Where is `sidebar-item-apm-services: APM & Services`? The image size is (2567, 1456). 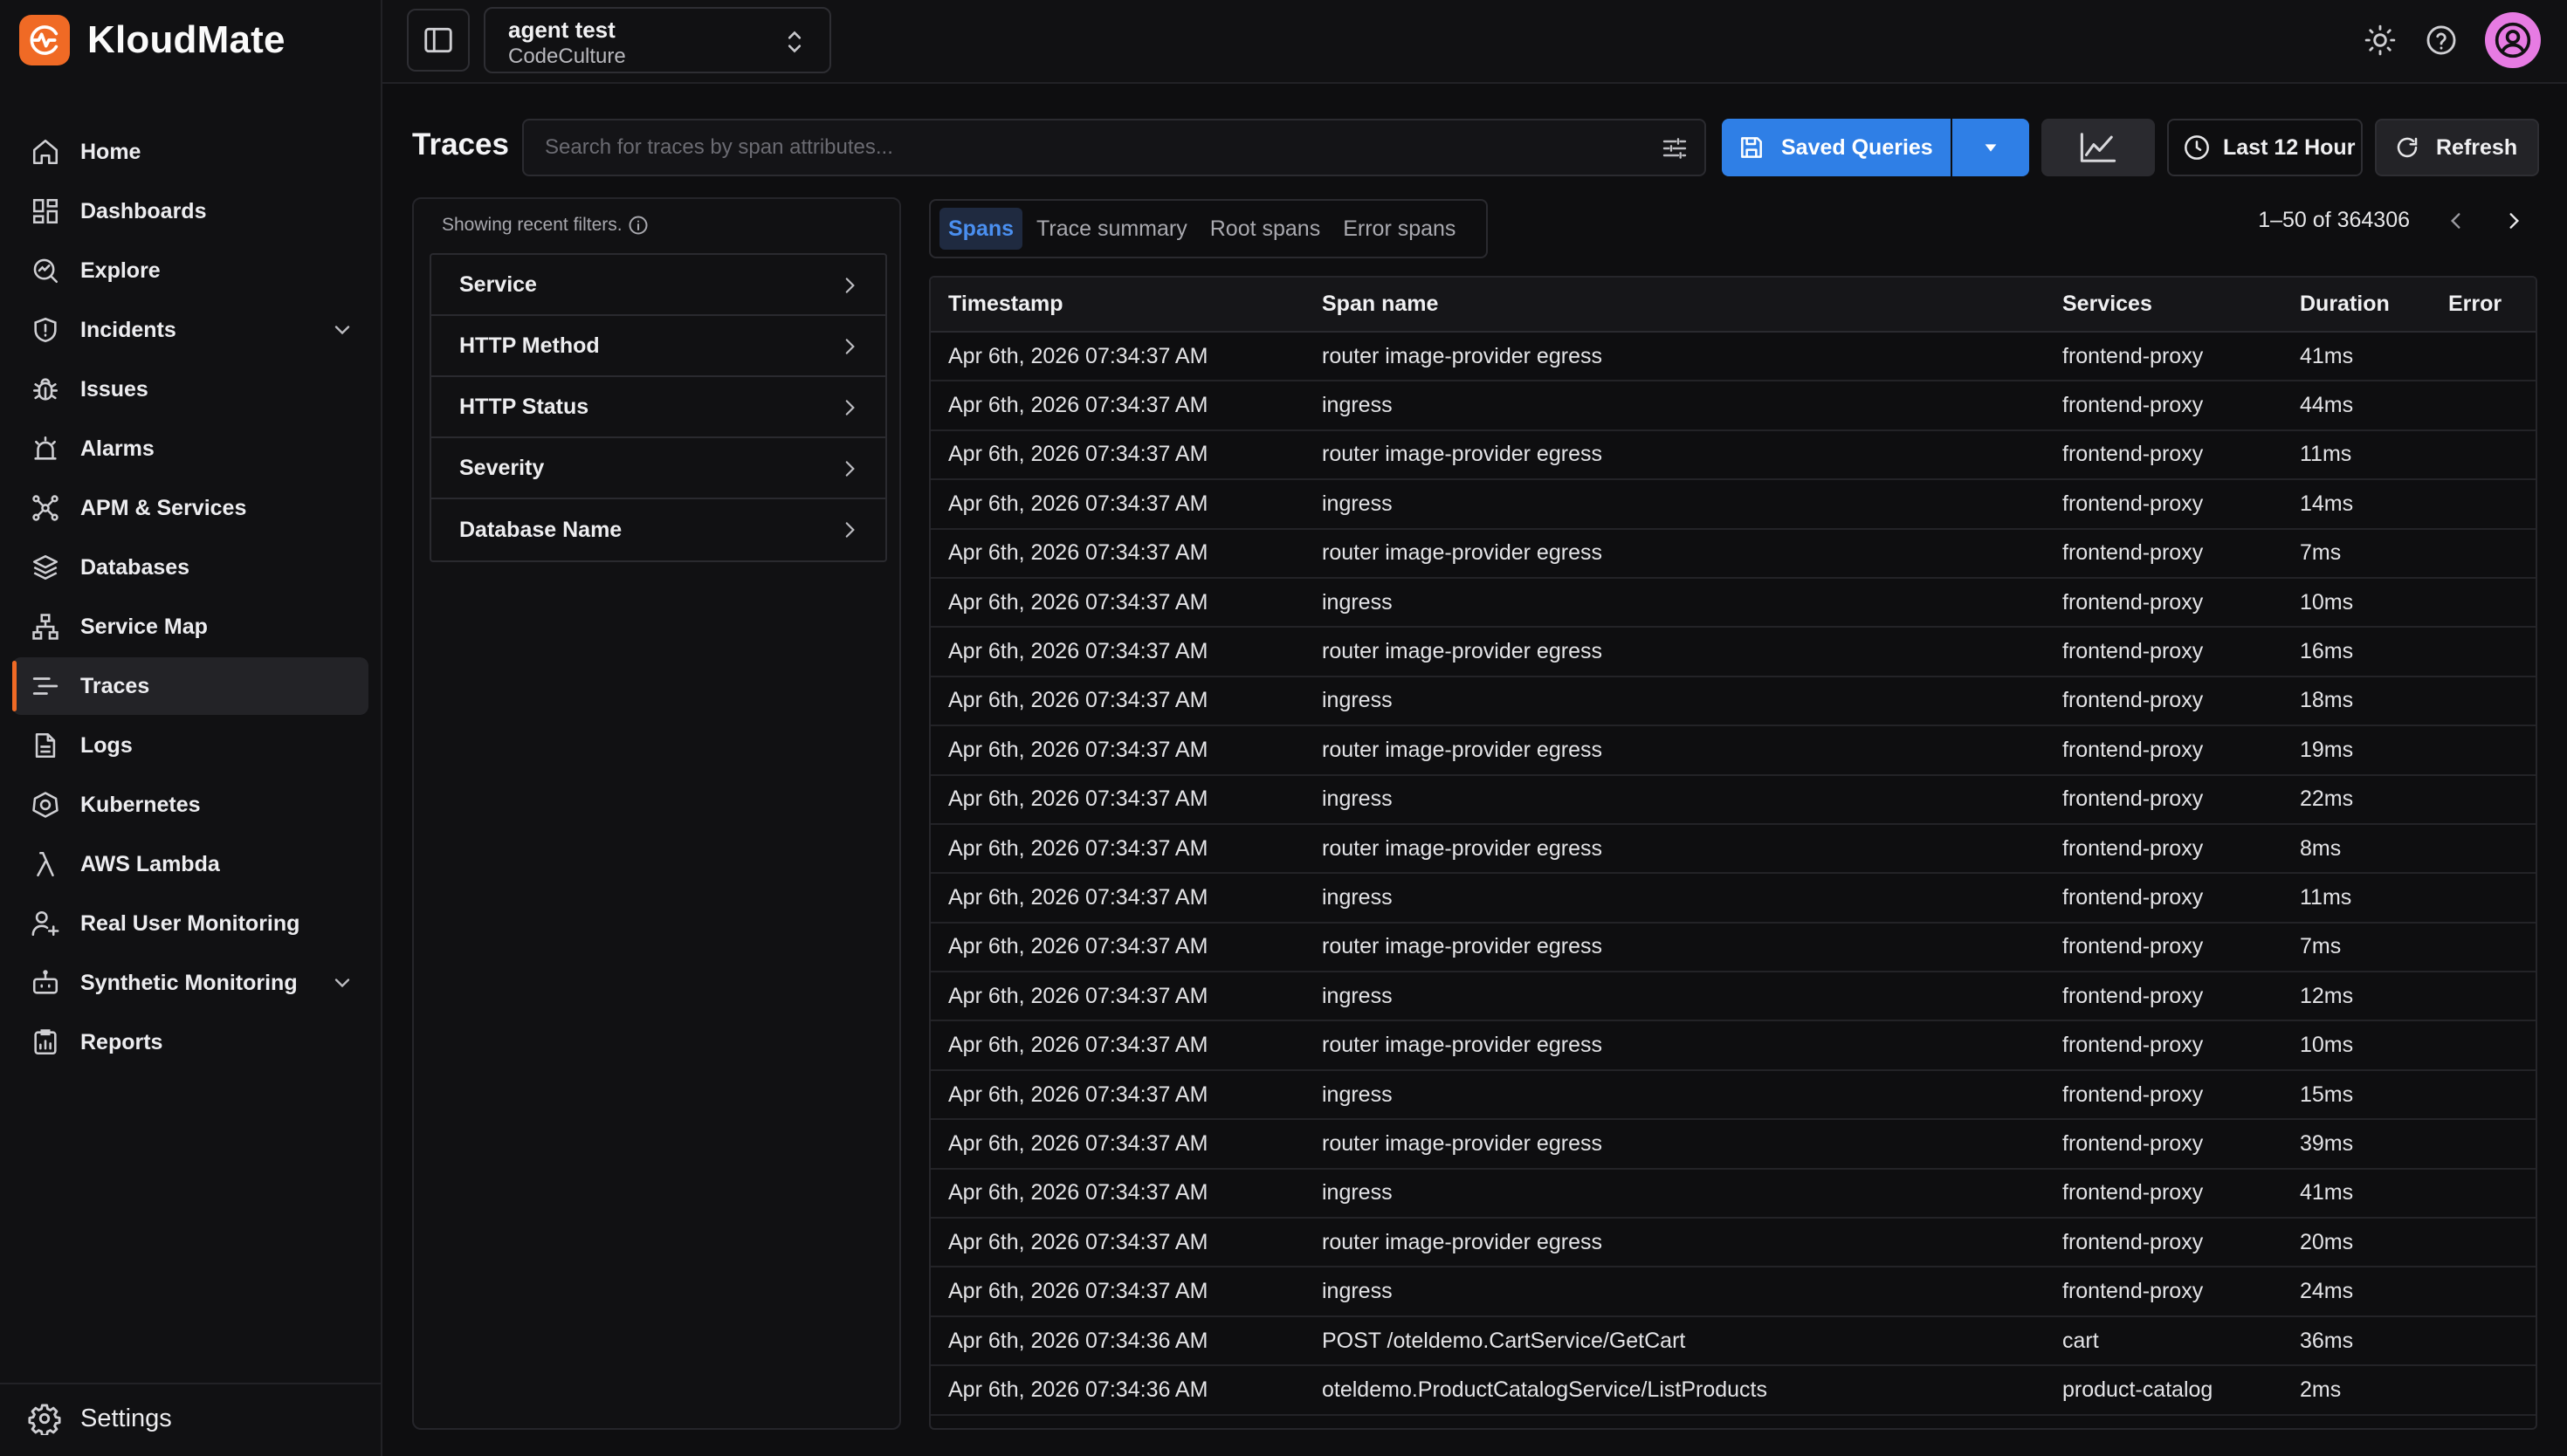
sidebar-item-apm-services: APM & Services is located at coordinates (190, 508).